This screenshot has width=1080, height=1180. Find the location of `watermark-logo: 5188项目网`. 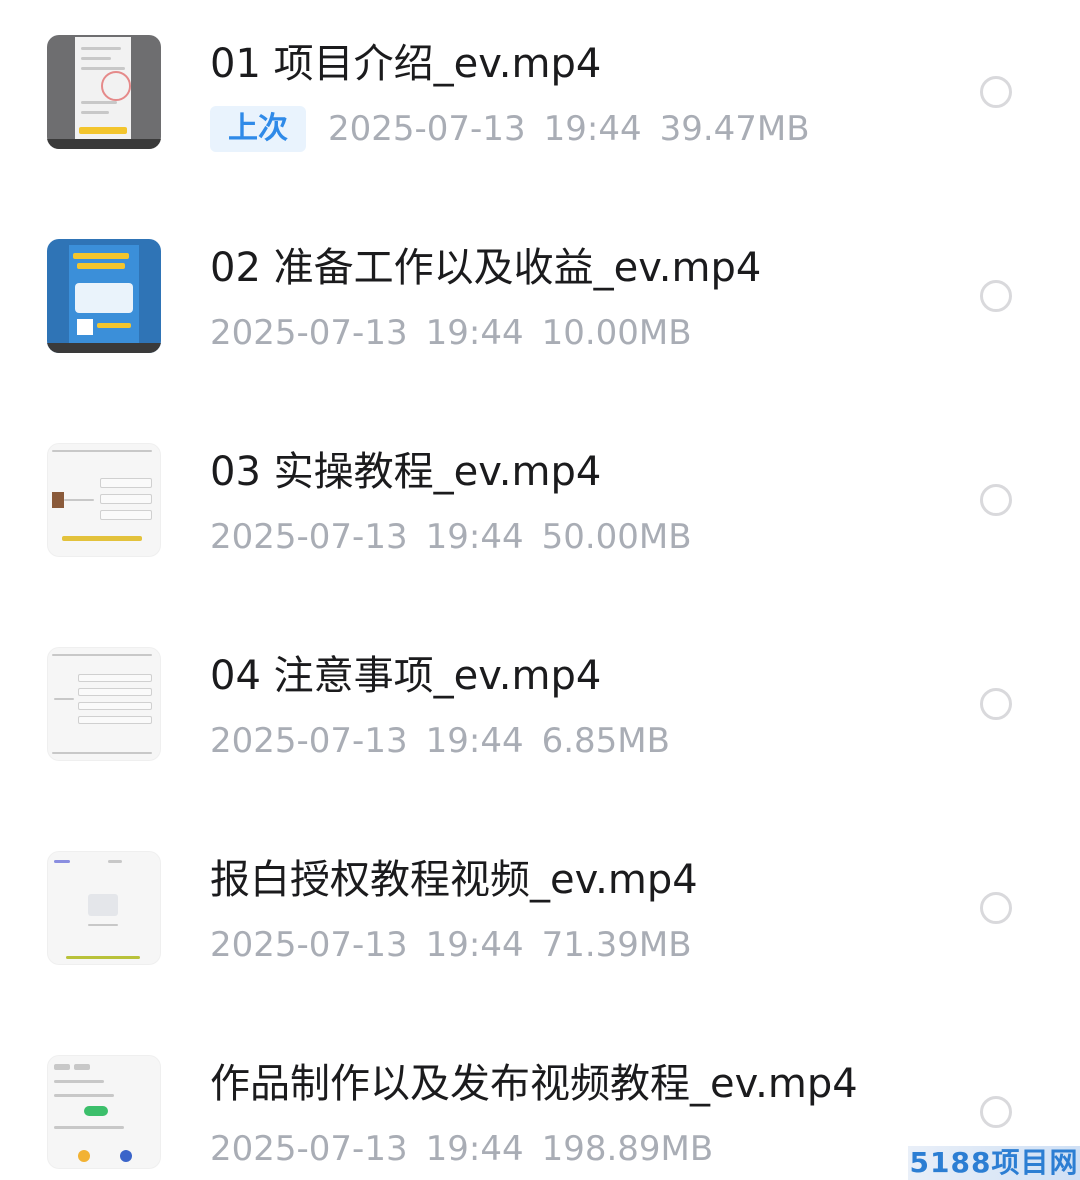

watermark-logo: 5188项目网 is located at coordinates (994, 1163).